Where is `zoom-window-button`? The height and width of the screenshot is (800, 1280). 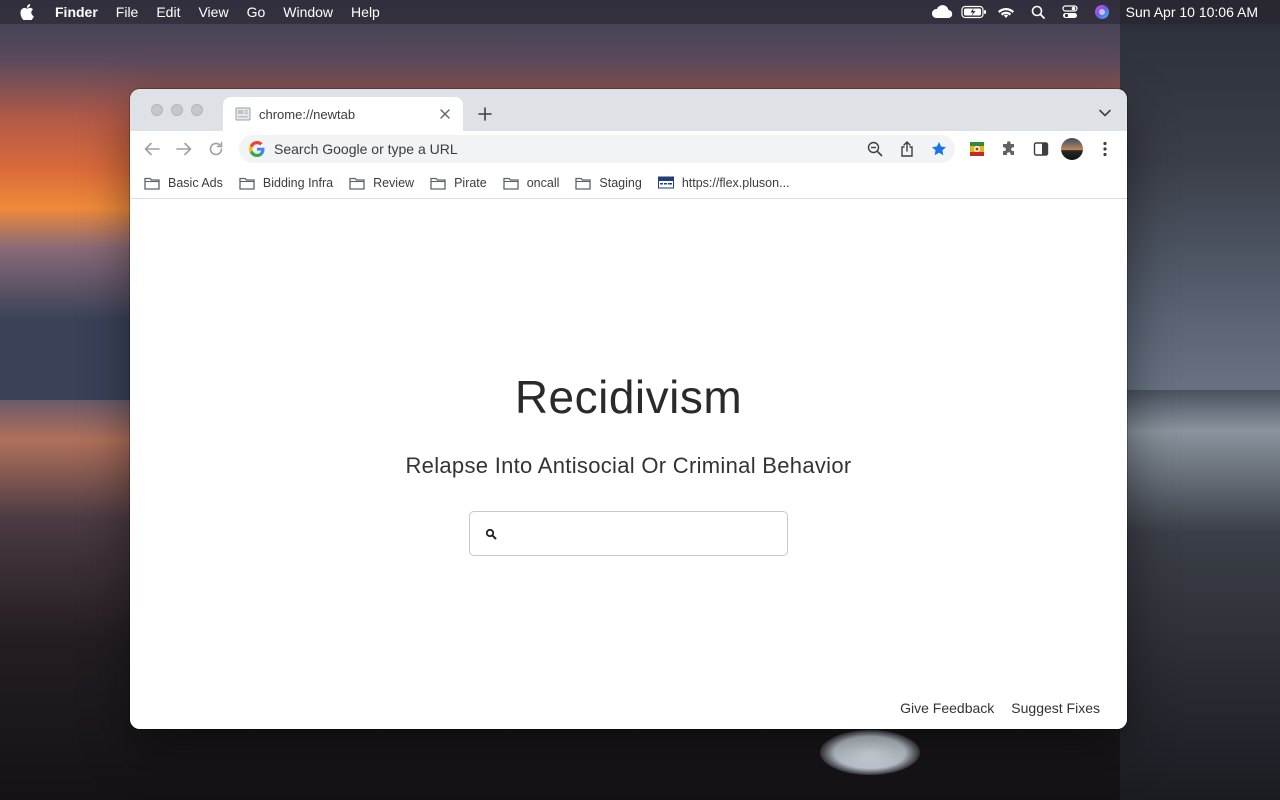
zoom-window-button is located at coordinates (197, 110).